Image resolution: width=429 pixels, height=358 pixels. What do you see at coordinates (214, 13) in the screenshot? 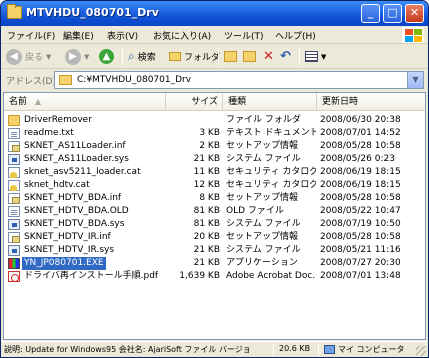
I see `title-bar: MTVHDU_080701_Drv _ □ ✕` at bounding box center [214, 13].